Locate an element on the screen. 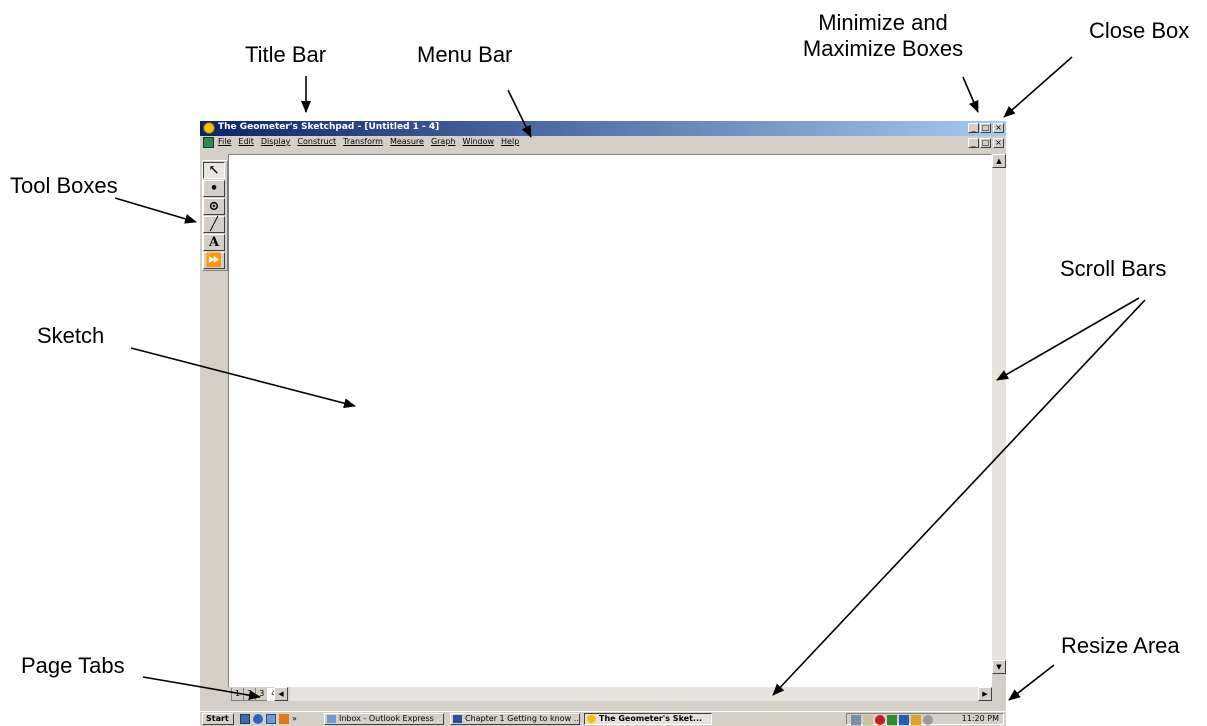 The height and width of the screenshot is (726, 1207). resize-area is located at coordinates (999, 681).